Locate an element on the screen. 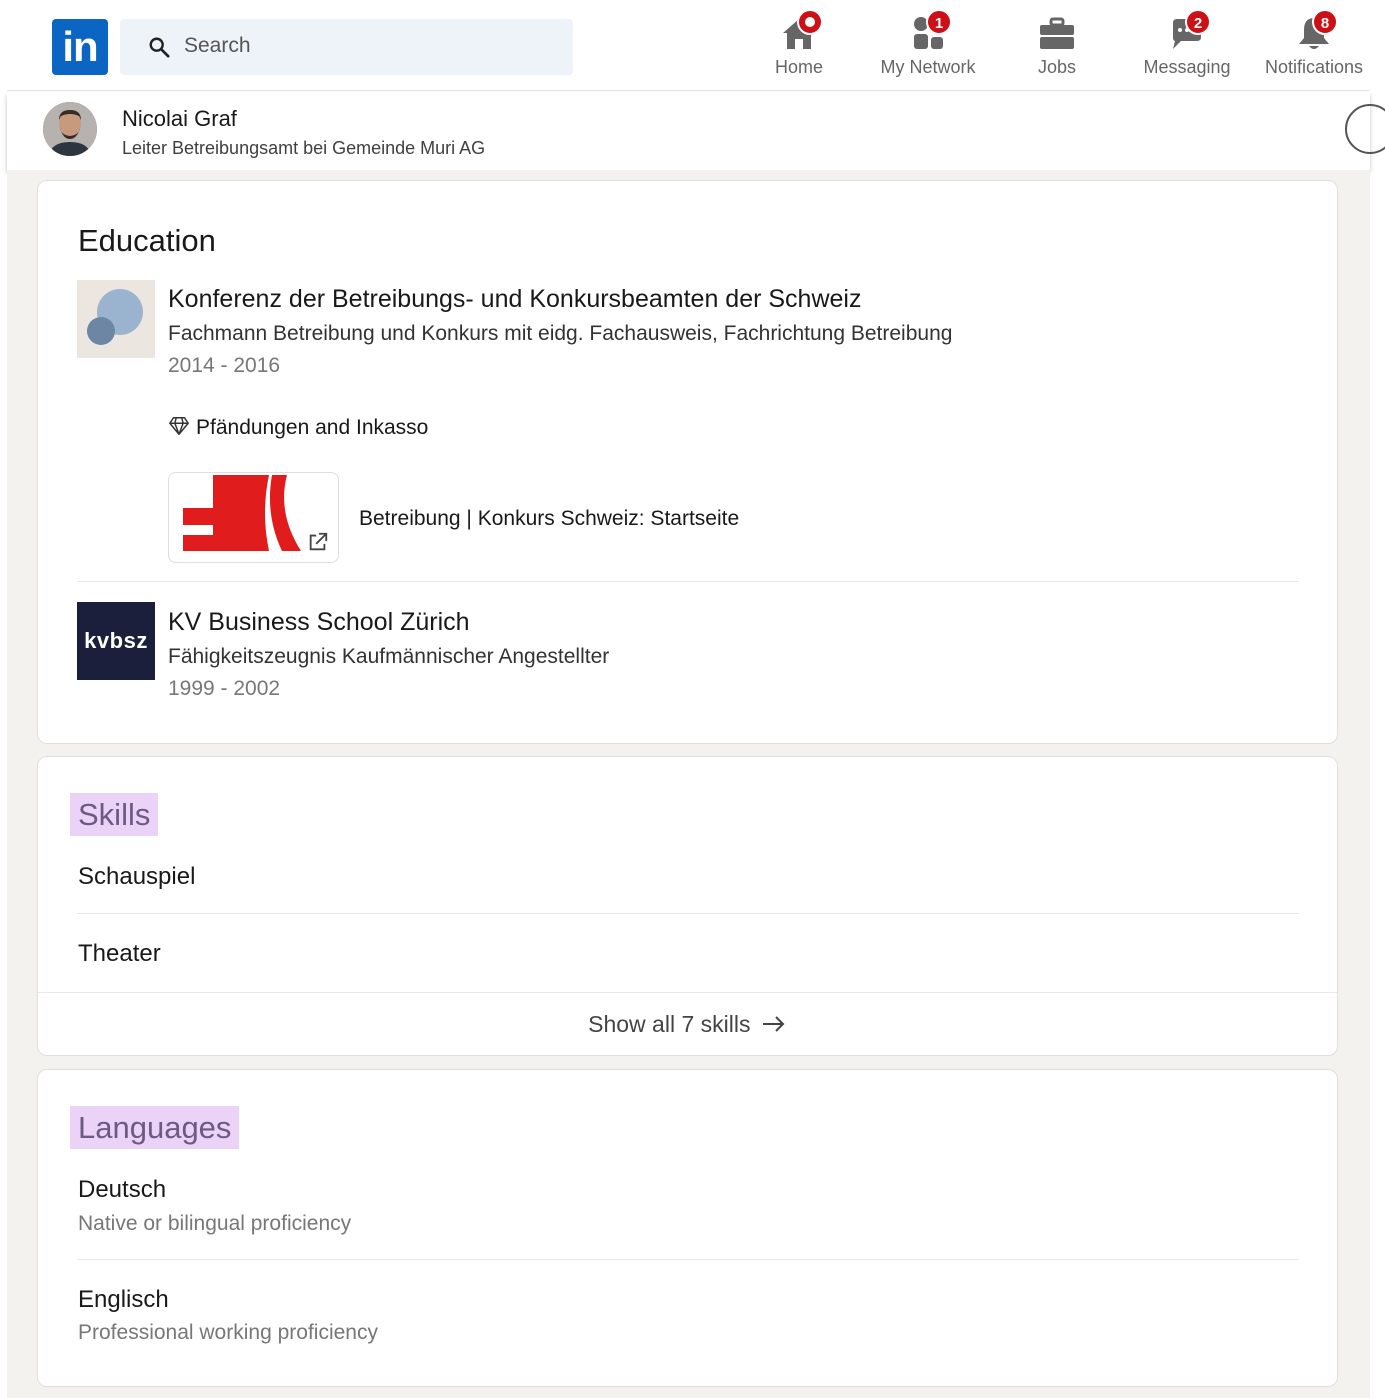 The width and height of the screenshot is (1385, 1398). languages-title-text: Languages is located at coordinates (155, 1127).